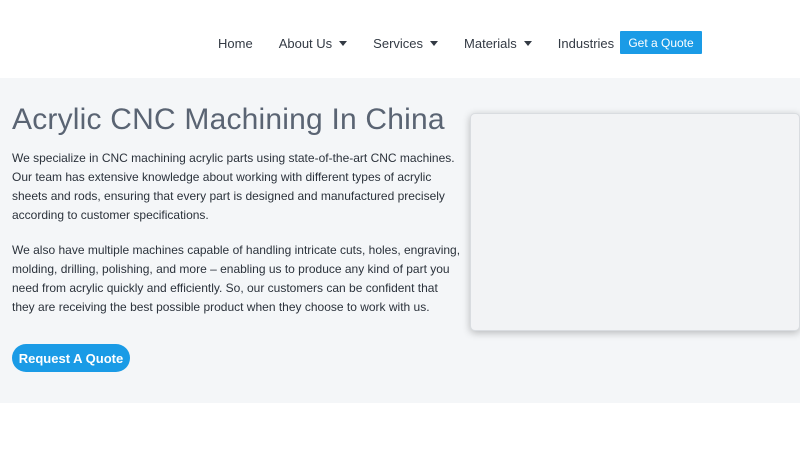  Describe the element at coordinates (661, 42) in the screenshot. I see `get-a-quote-button: Get a Quote` at that location.